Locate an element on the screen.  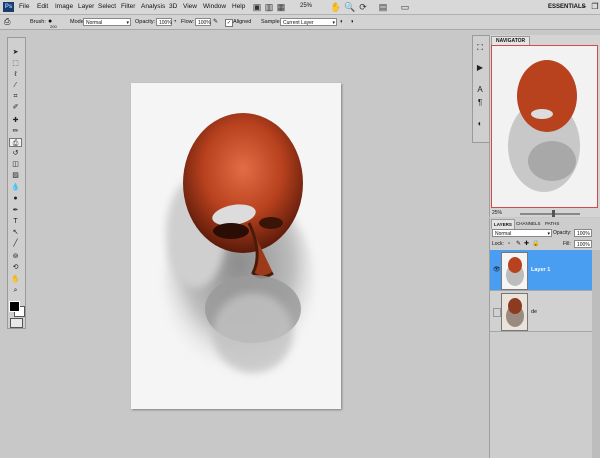
character-panel-icon: A is located at coordinates (480, 90).